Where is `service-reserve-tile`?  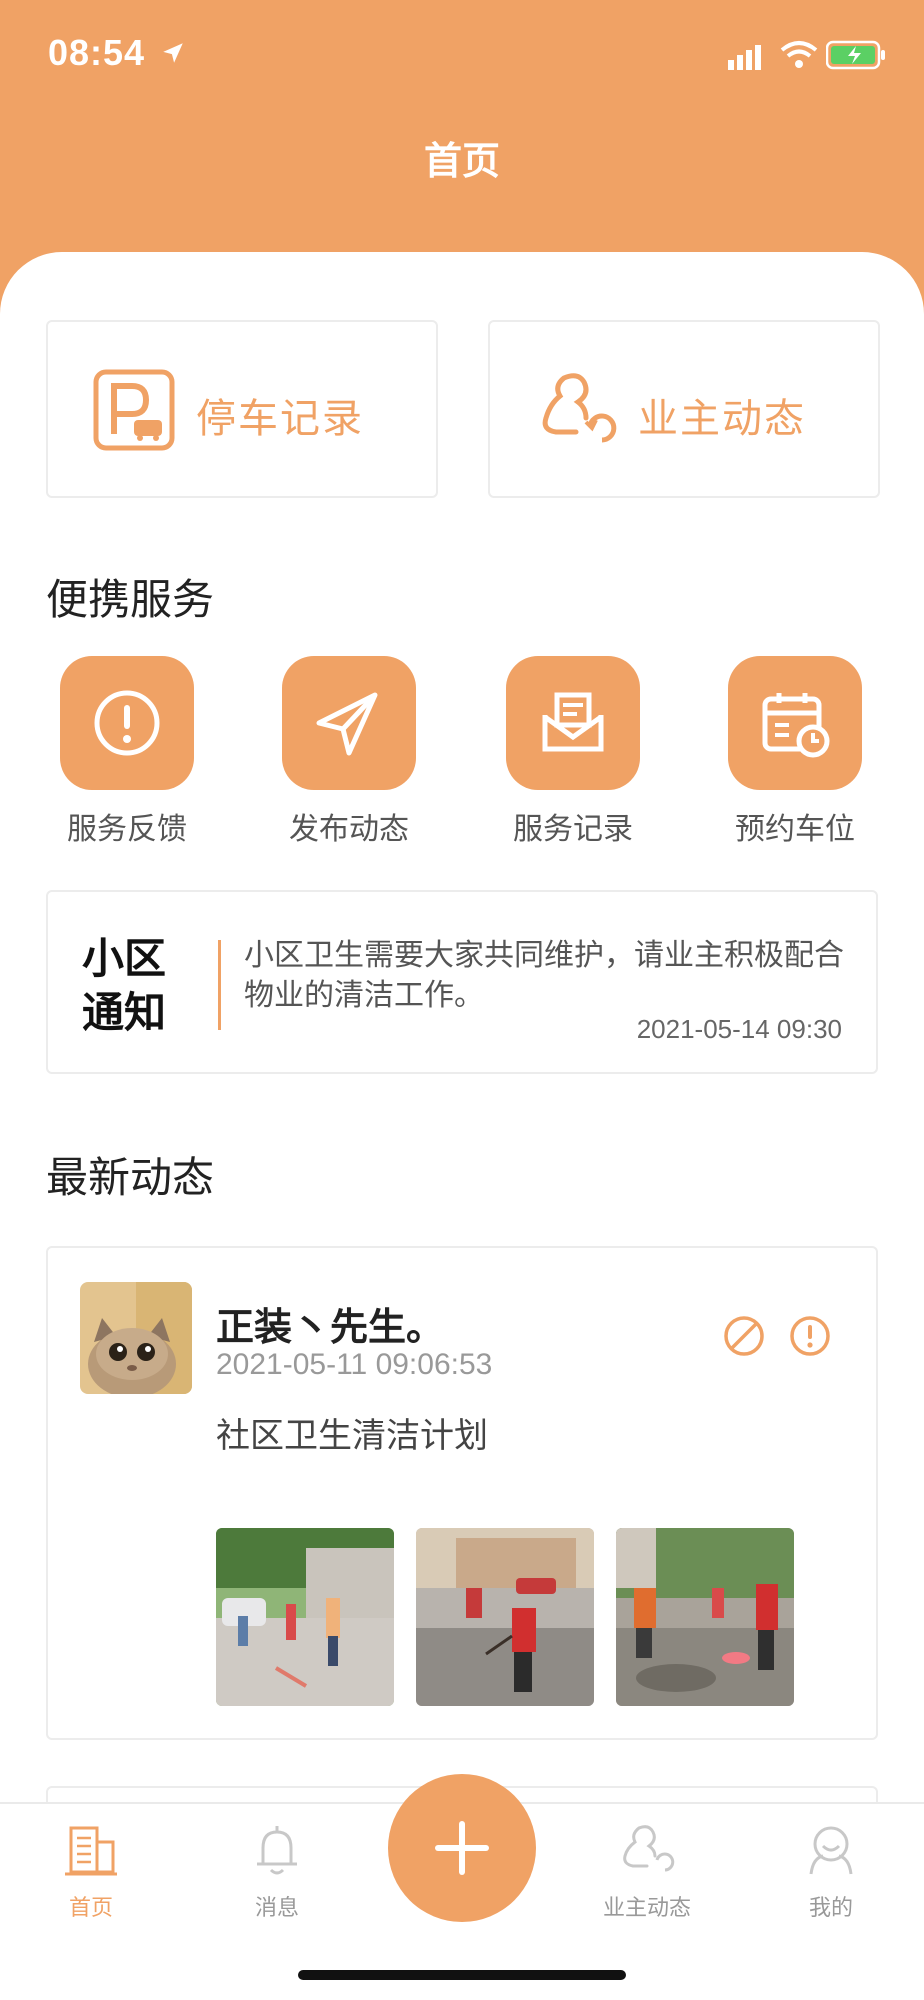
service-reserve-tile is located at coordinates (795, 723).